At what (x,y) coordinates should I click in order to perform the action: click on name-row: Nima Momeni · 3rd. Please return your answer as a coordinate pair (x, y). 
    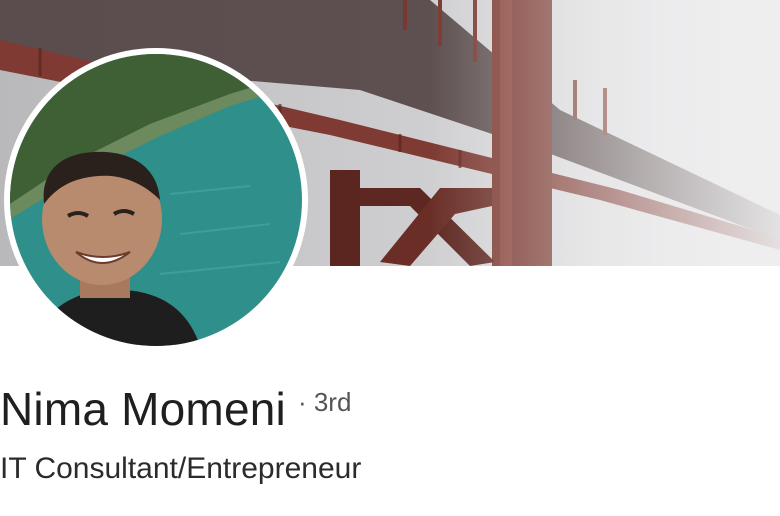
    Looking at the image, I should click on (175, 412).